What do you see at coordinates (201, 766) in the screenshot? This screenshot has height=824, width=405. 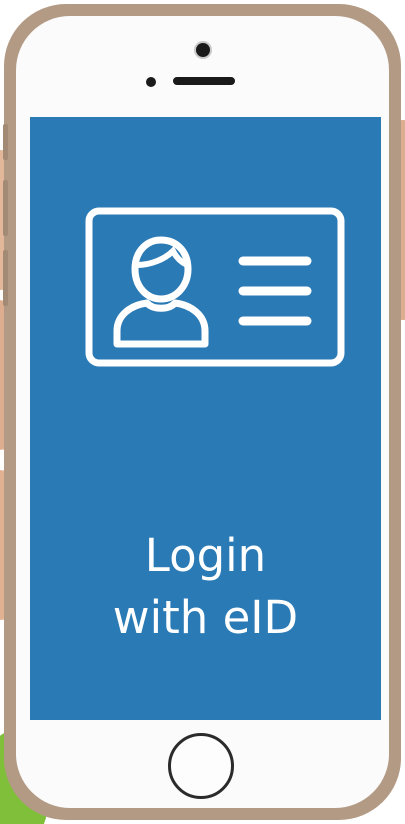 I see `home-button` at bounding box center [201, 766].